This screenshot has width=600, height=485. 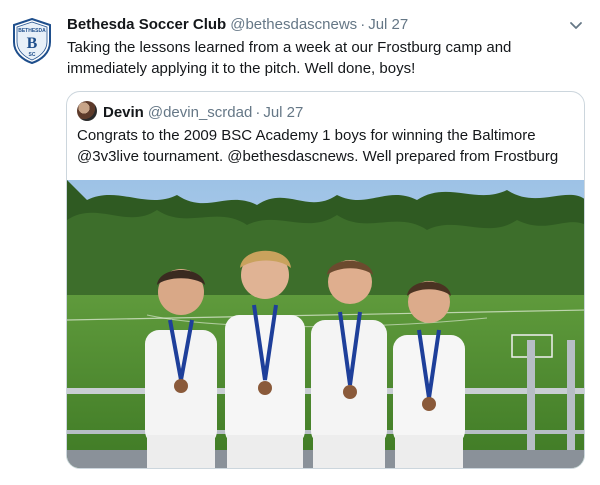 I want to click on svg-text: BETHESDA, so click(x=32, y=31).